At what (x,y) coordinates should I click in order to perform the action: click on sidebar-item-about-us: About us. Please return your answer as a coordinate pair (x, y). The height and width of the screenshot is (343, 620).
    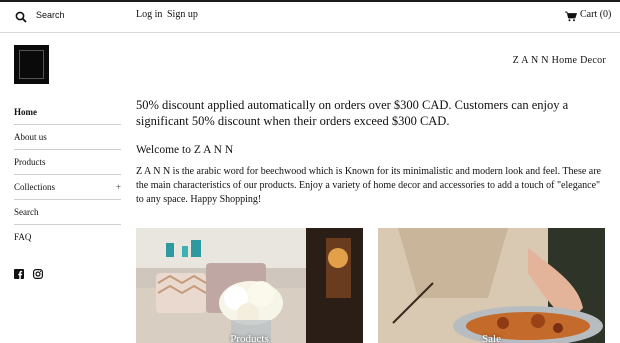
    Looking at the image, I should click on (67, 137).